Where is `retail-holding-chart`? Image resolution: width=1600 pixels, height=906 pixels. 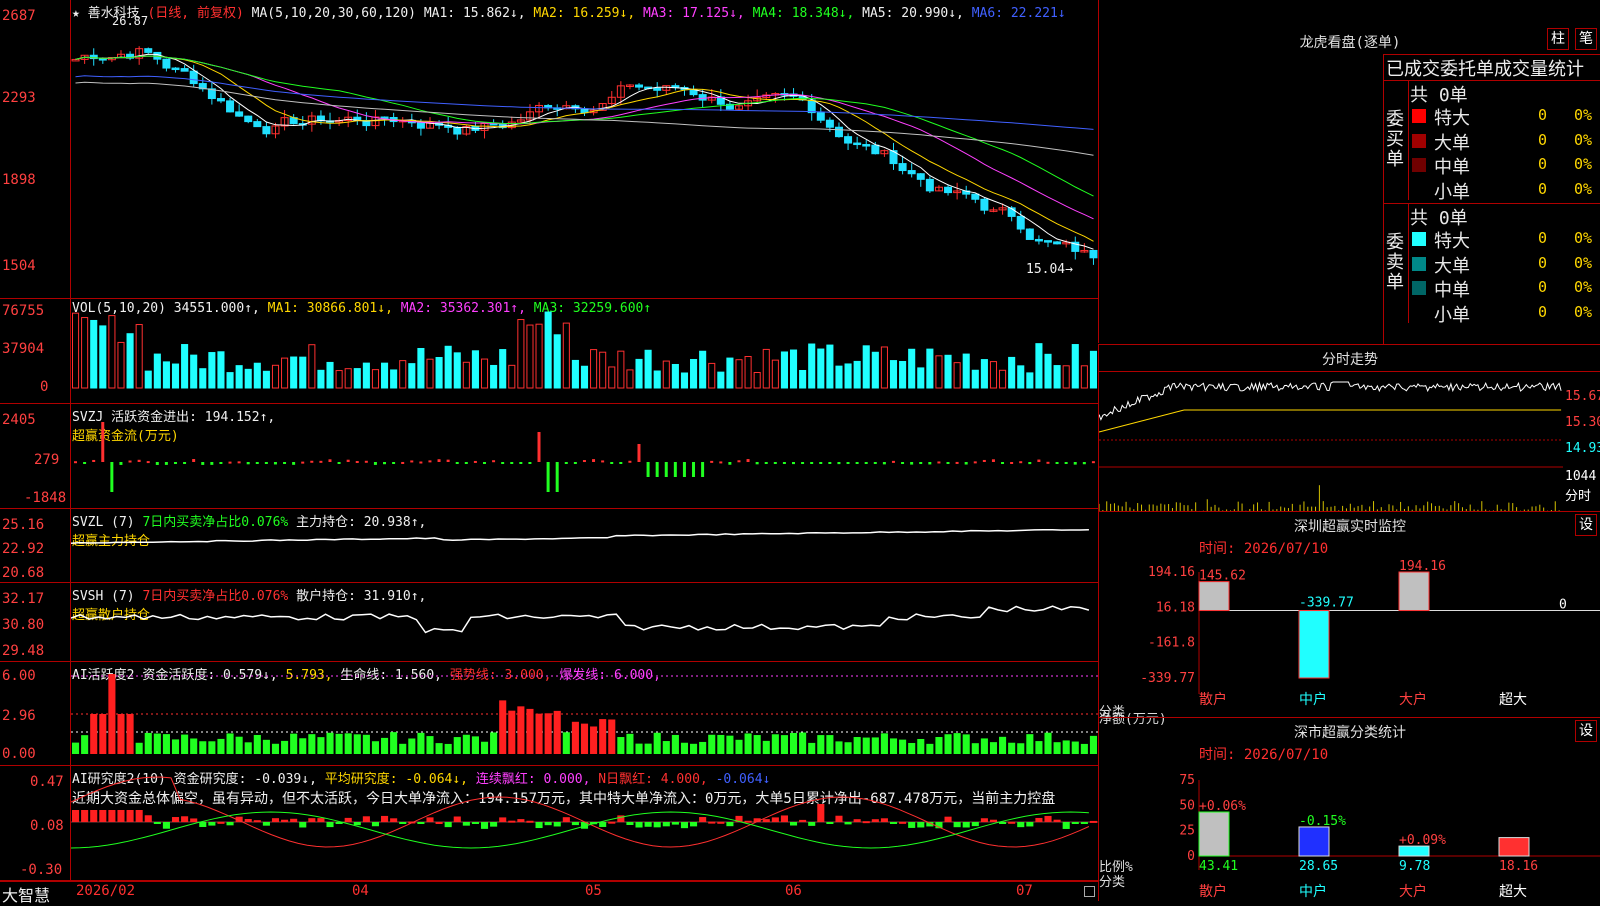
retail-holding-chart is located at coordinates (584, 622).